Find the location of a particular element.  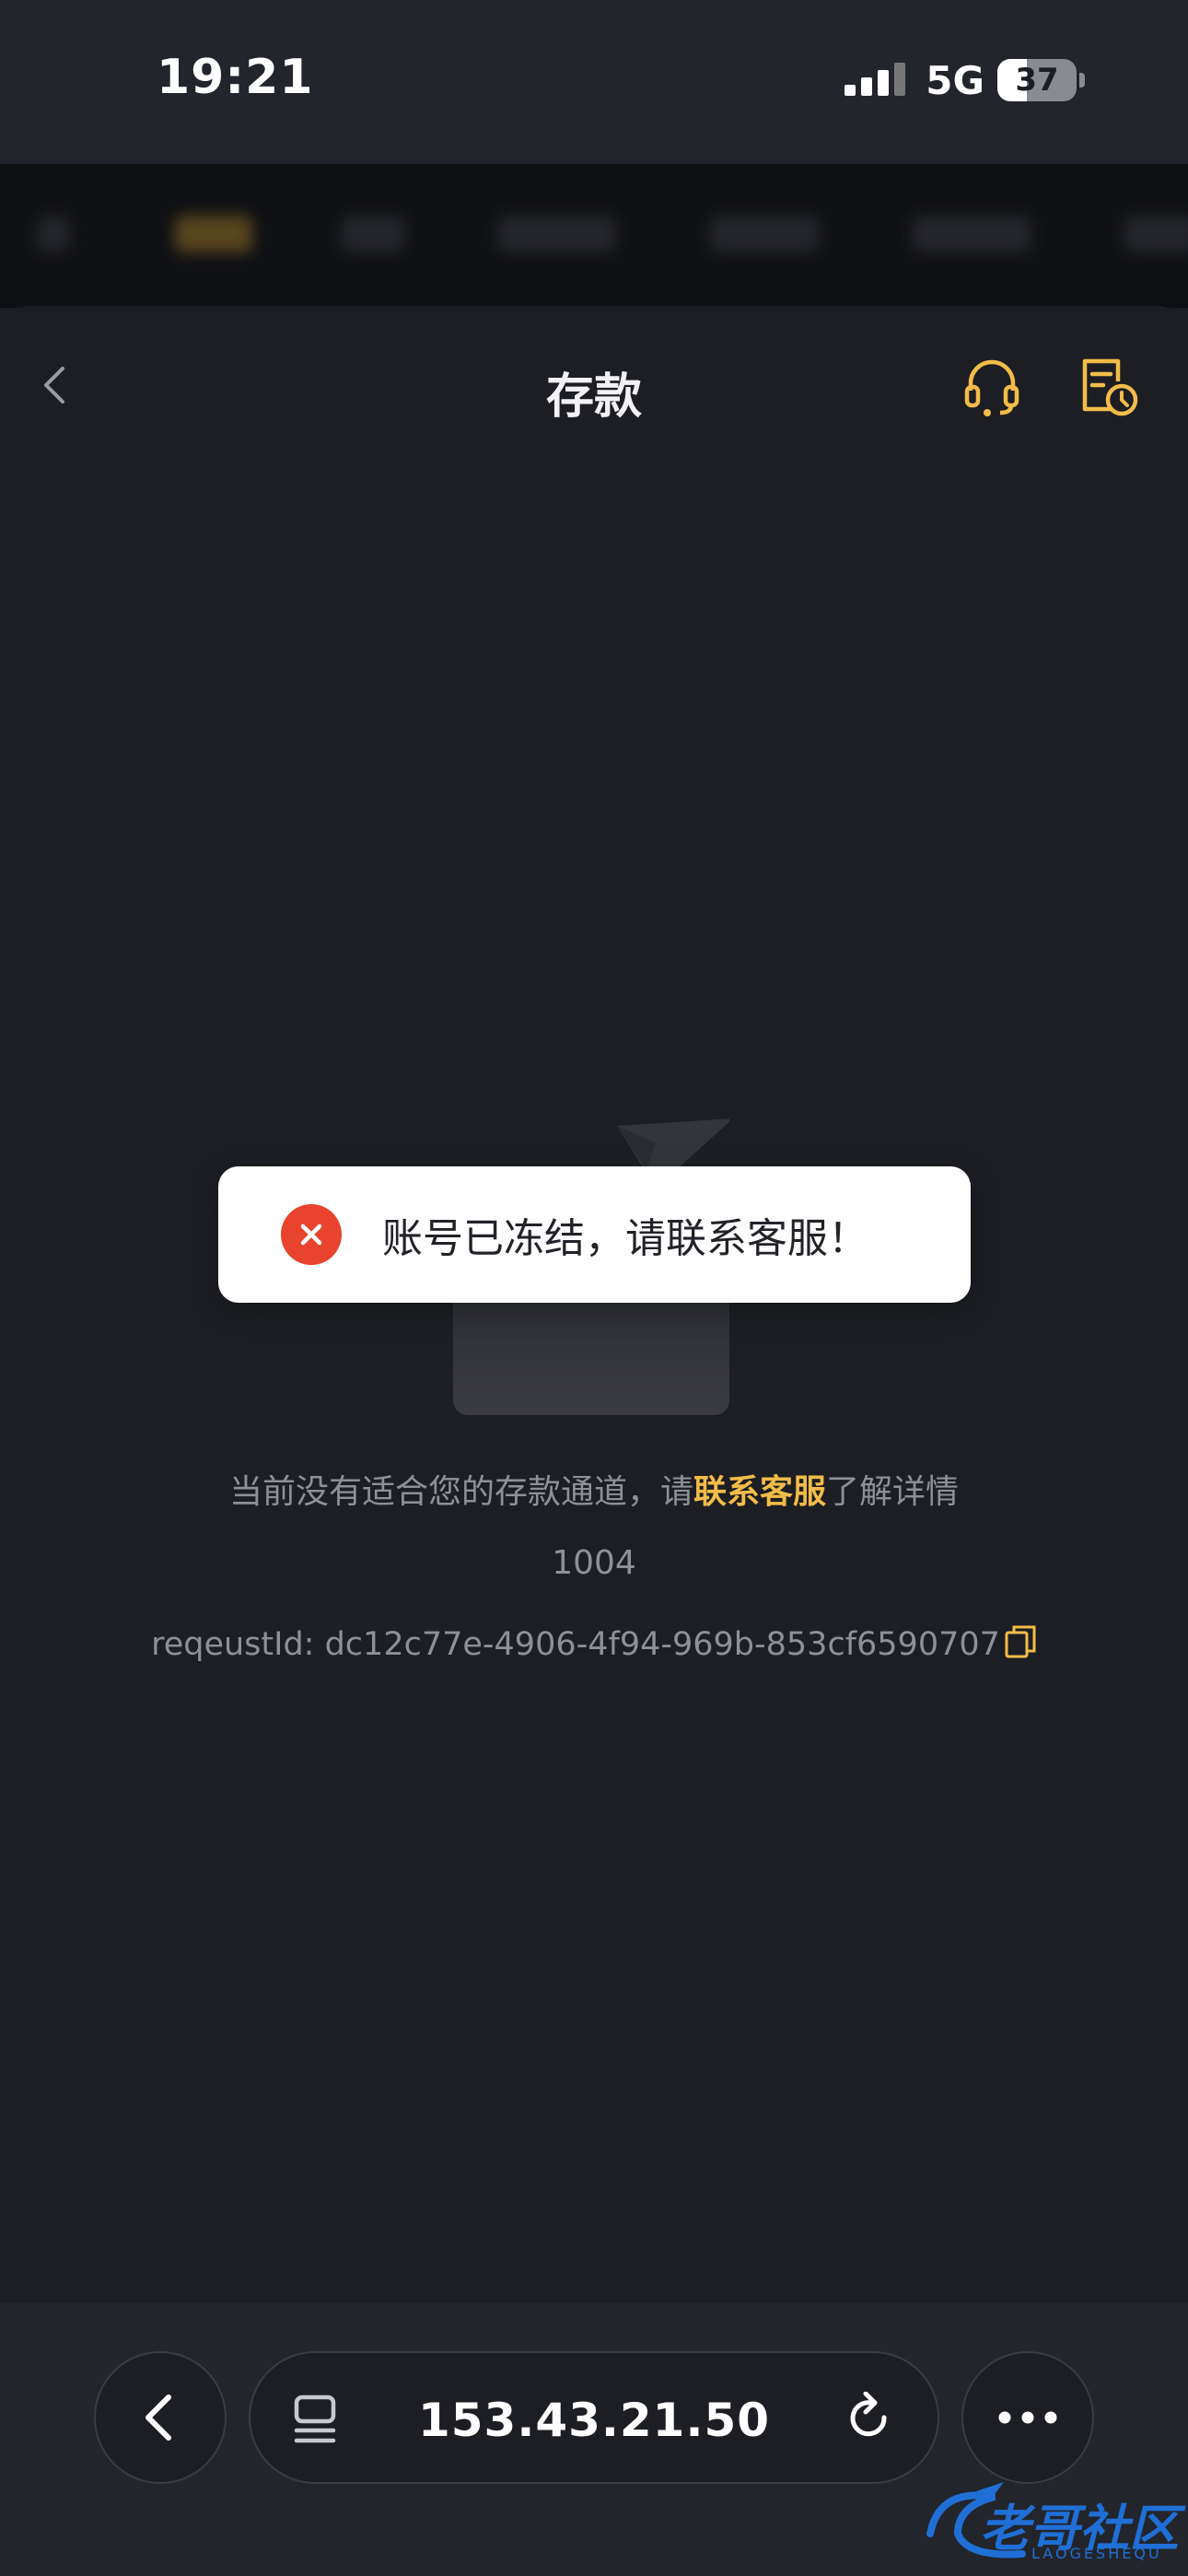

network-label: 5G is located at coordinates (955, 80).